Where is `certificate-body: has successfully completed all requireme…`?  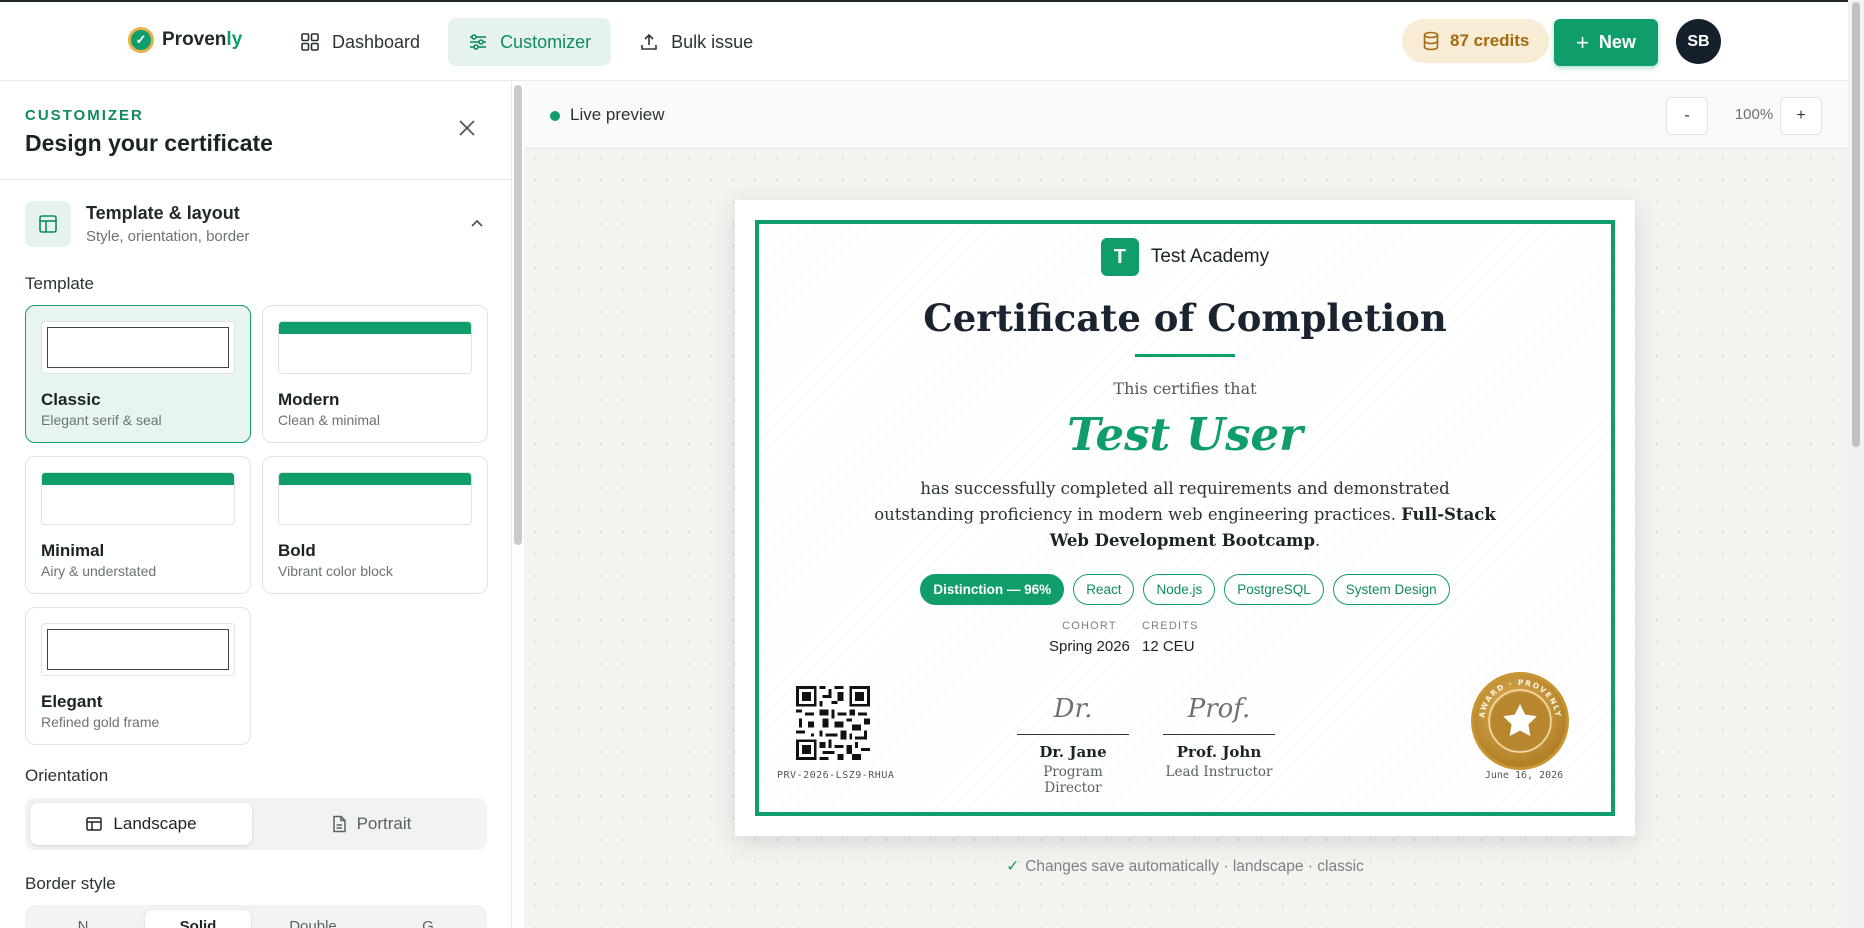 certificate-body: has successfully completed all requireme… is located at coordinates (1185, 514).